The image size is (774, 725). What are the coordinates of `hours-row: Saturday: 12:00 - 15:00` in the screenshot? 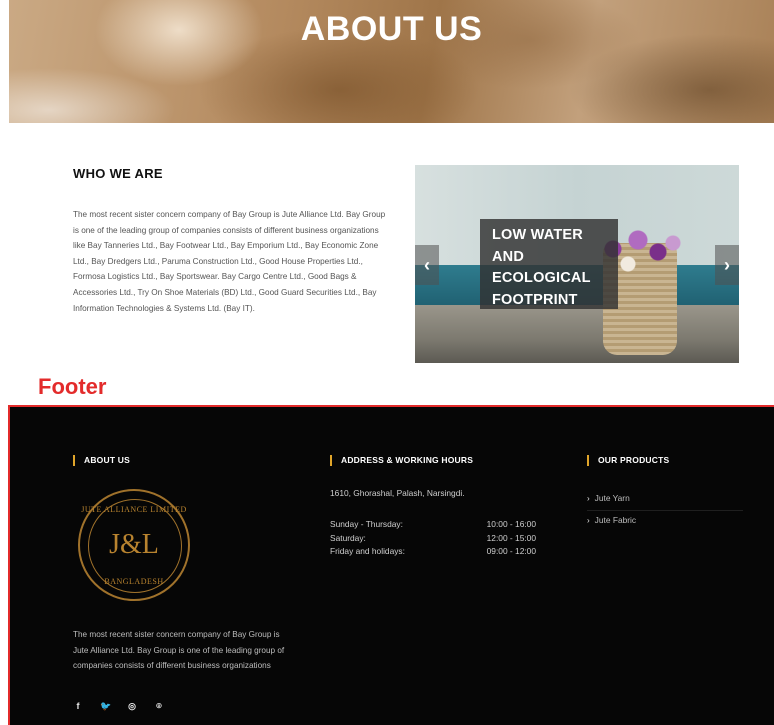 It's located at (433, 539).